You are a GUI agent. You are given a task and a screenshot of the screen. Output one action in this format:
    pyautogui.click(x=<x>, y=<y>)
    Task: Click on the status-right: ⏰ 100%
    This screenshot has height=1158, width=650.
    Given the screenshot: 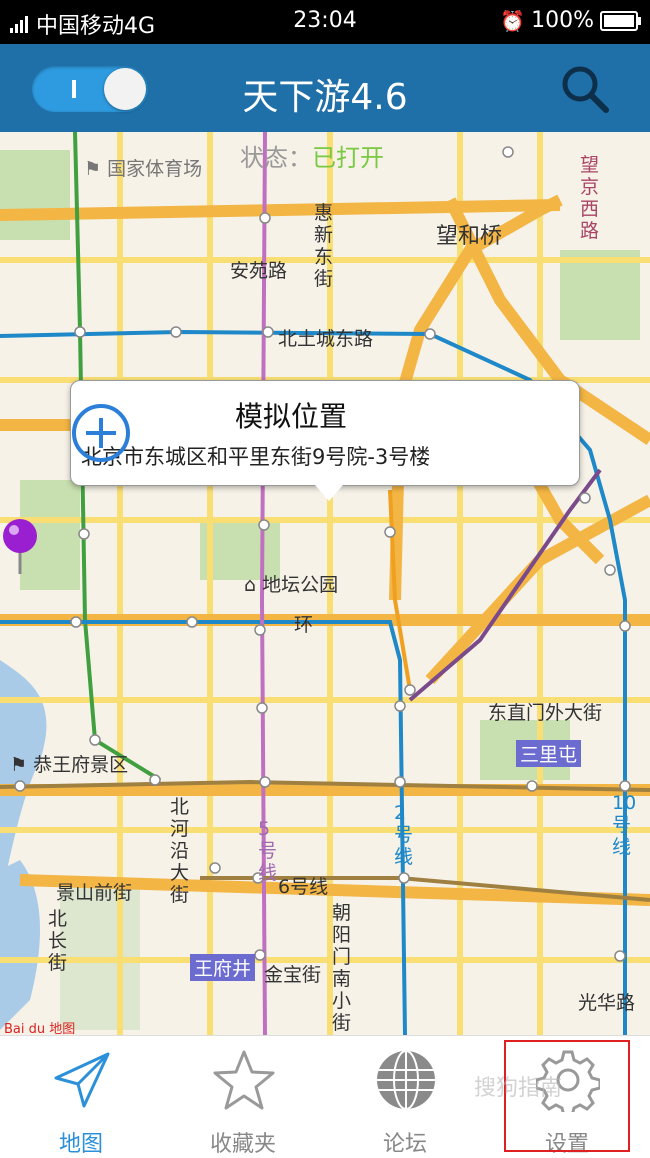 What is the action you would take?
    pyautogui.click(x=570, y=20)
    